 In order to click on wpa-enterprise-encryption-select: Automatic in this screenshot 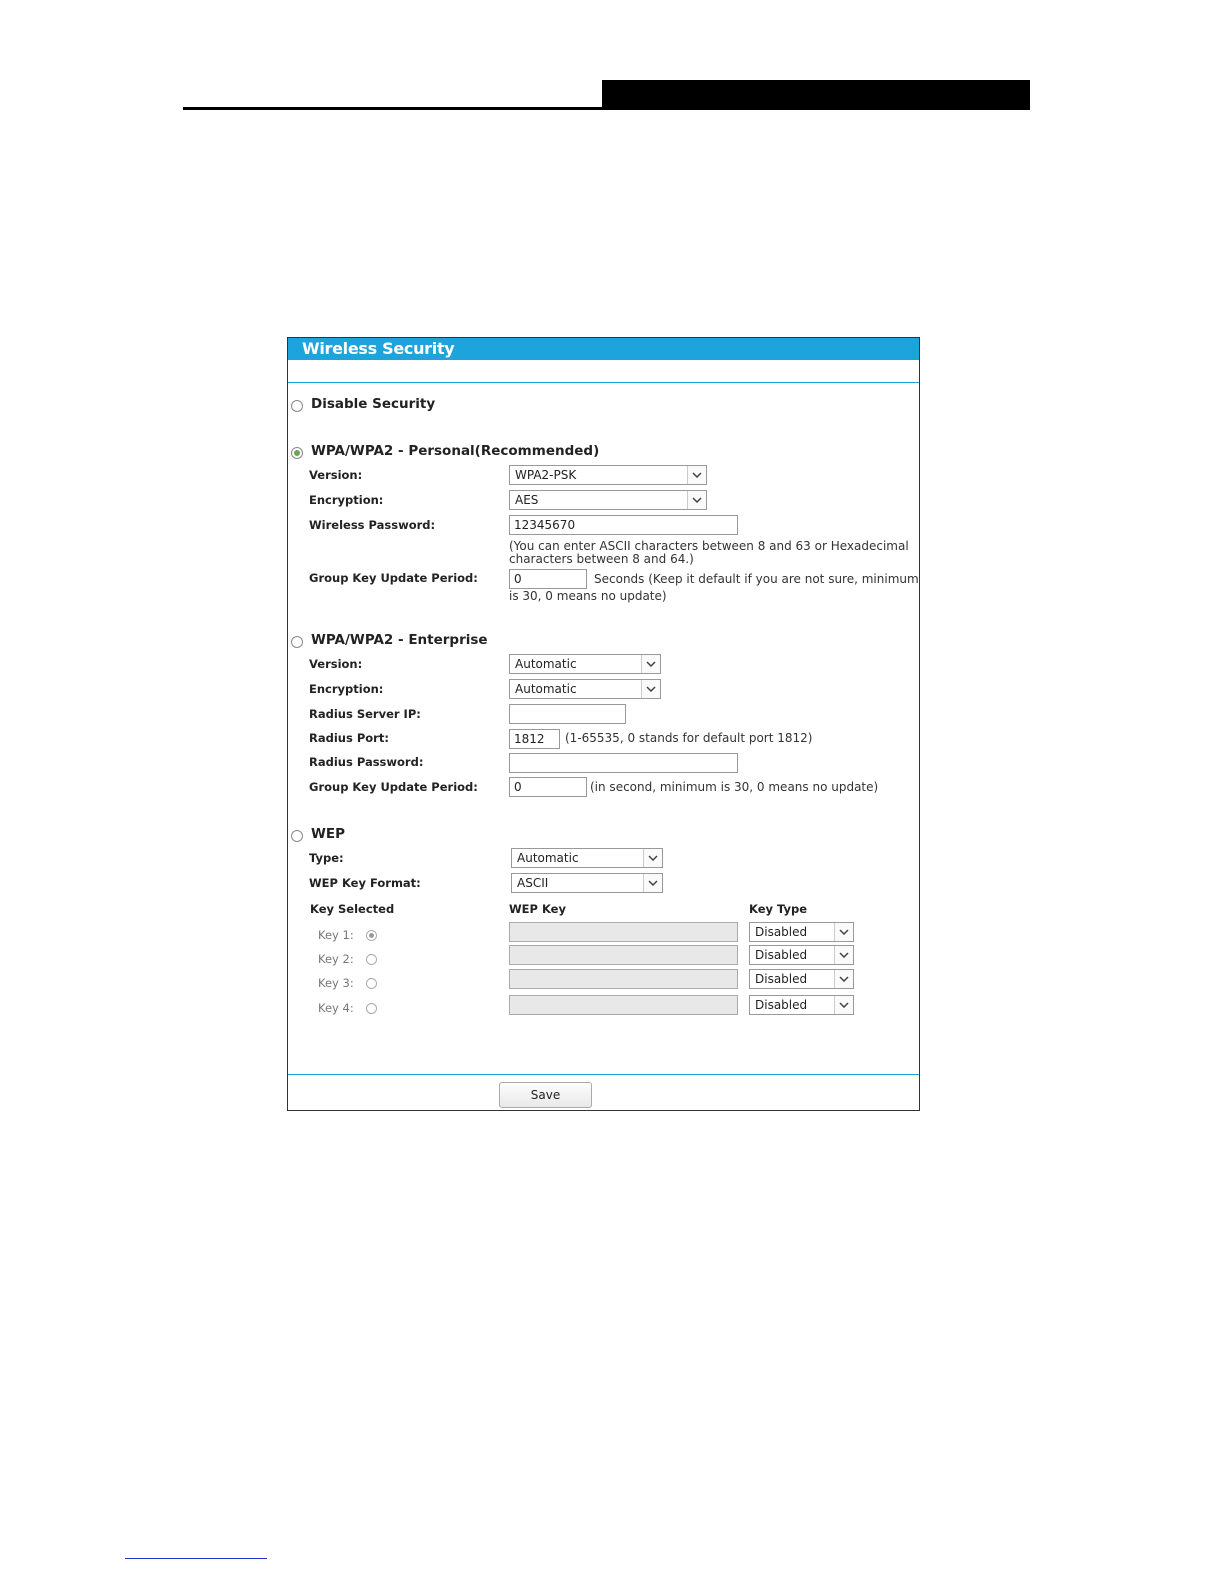, I will do `click(585, 689)`.